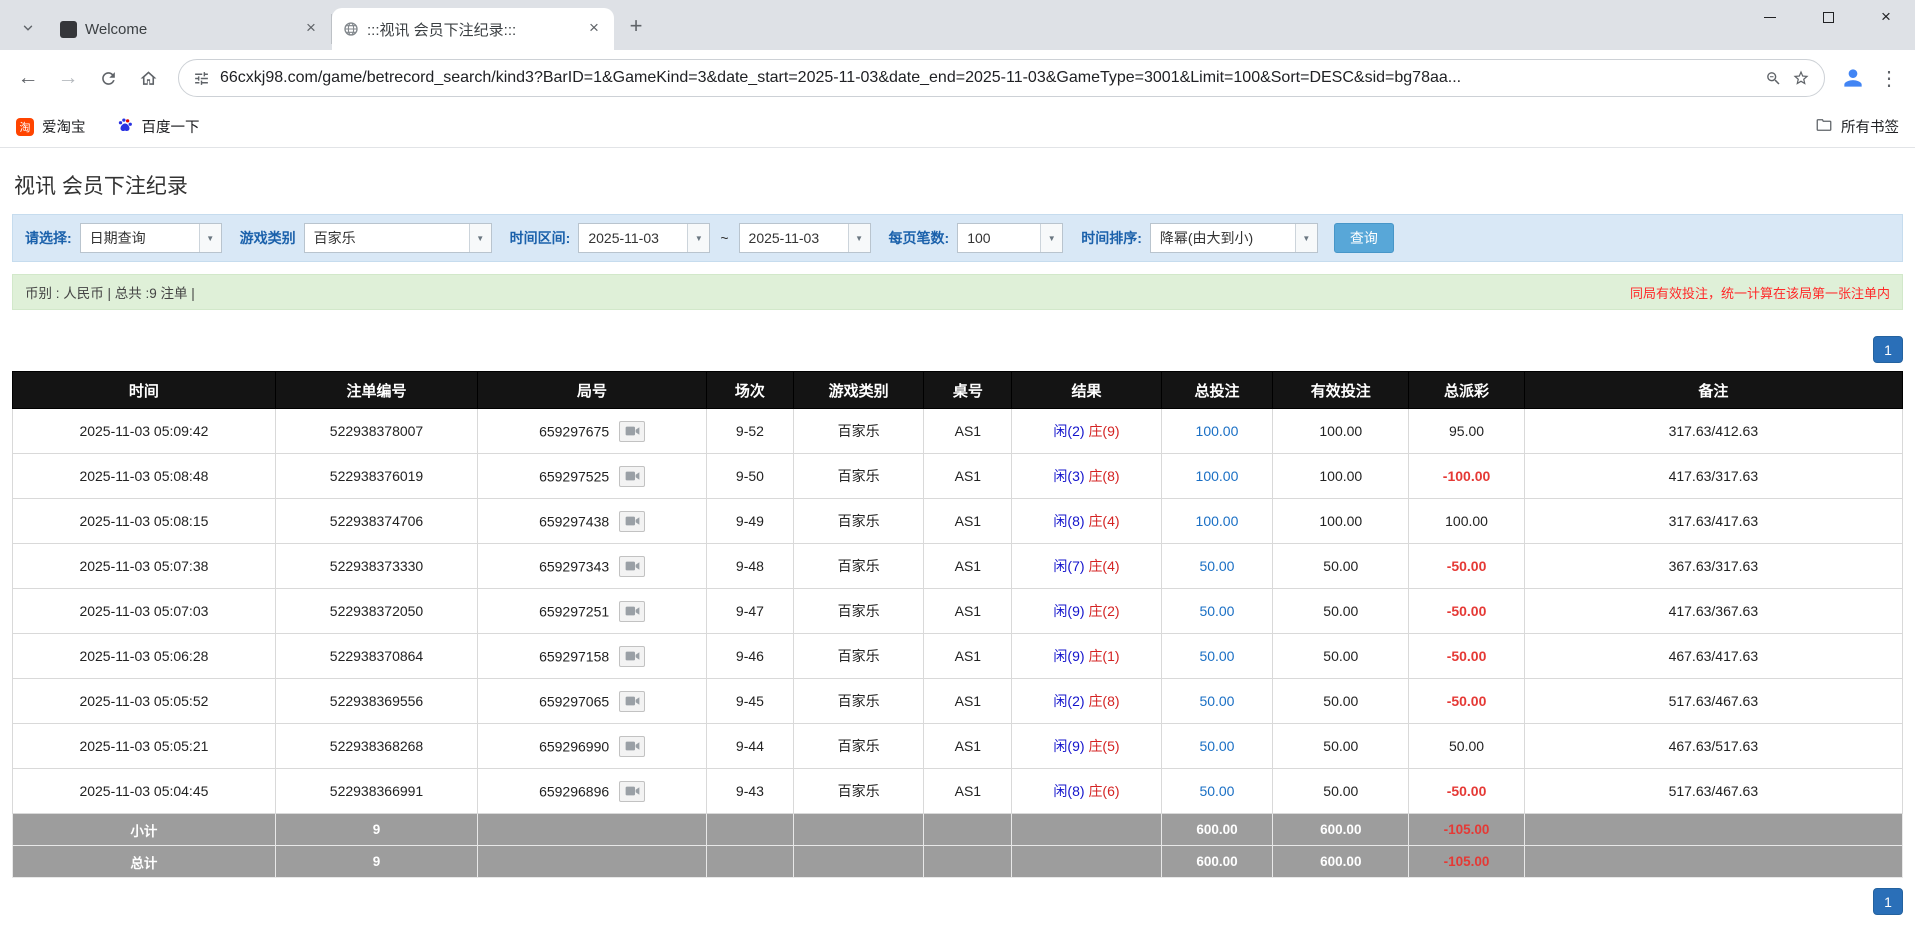  What do you see at coordinates (68, 78) in the screenshot?
I see `forward-button: →` at bounding box center [68, 78].